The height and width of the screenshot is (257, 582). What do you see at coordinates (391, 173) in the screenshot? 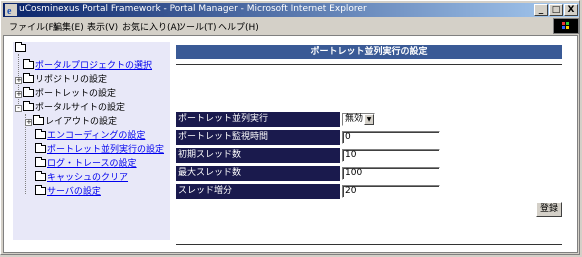
I see `max-threads-input: 100` at bounding box center [391, 173].